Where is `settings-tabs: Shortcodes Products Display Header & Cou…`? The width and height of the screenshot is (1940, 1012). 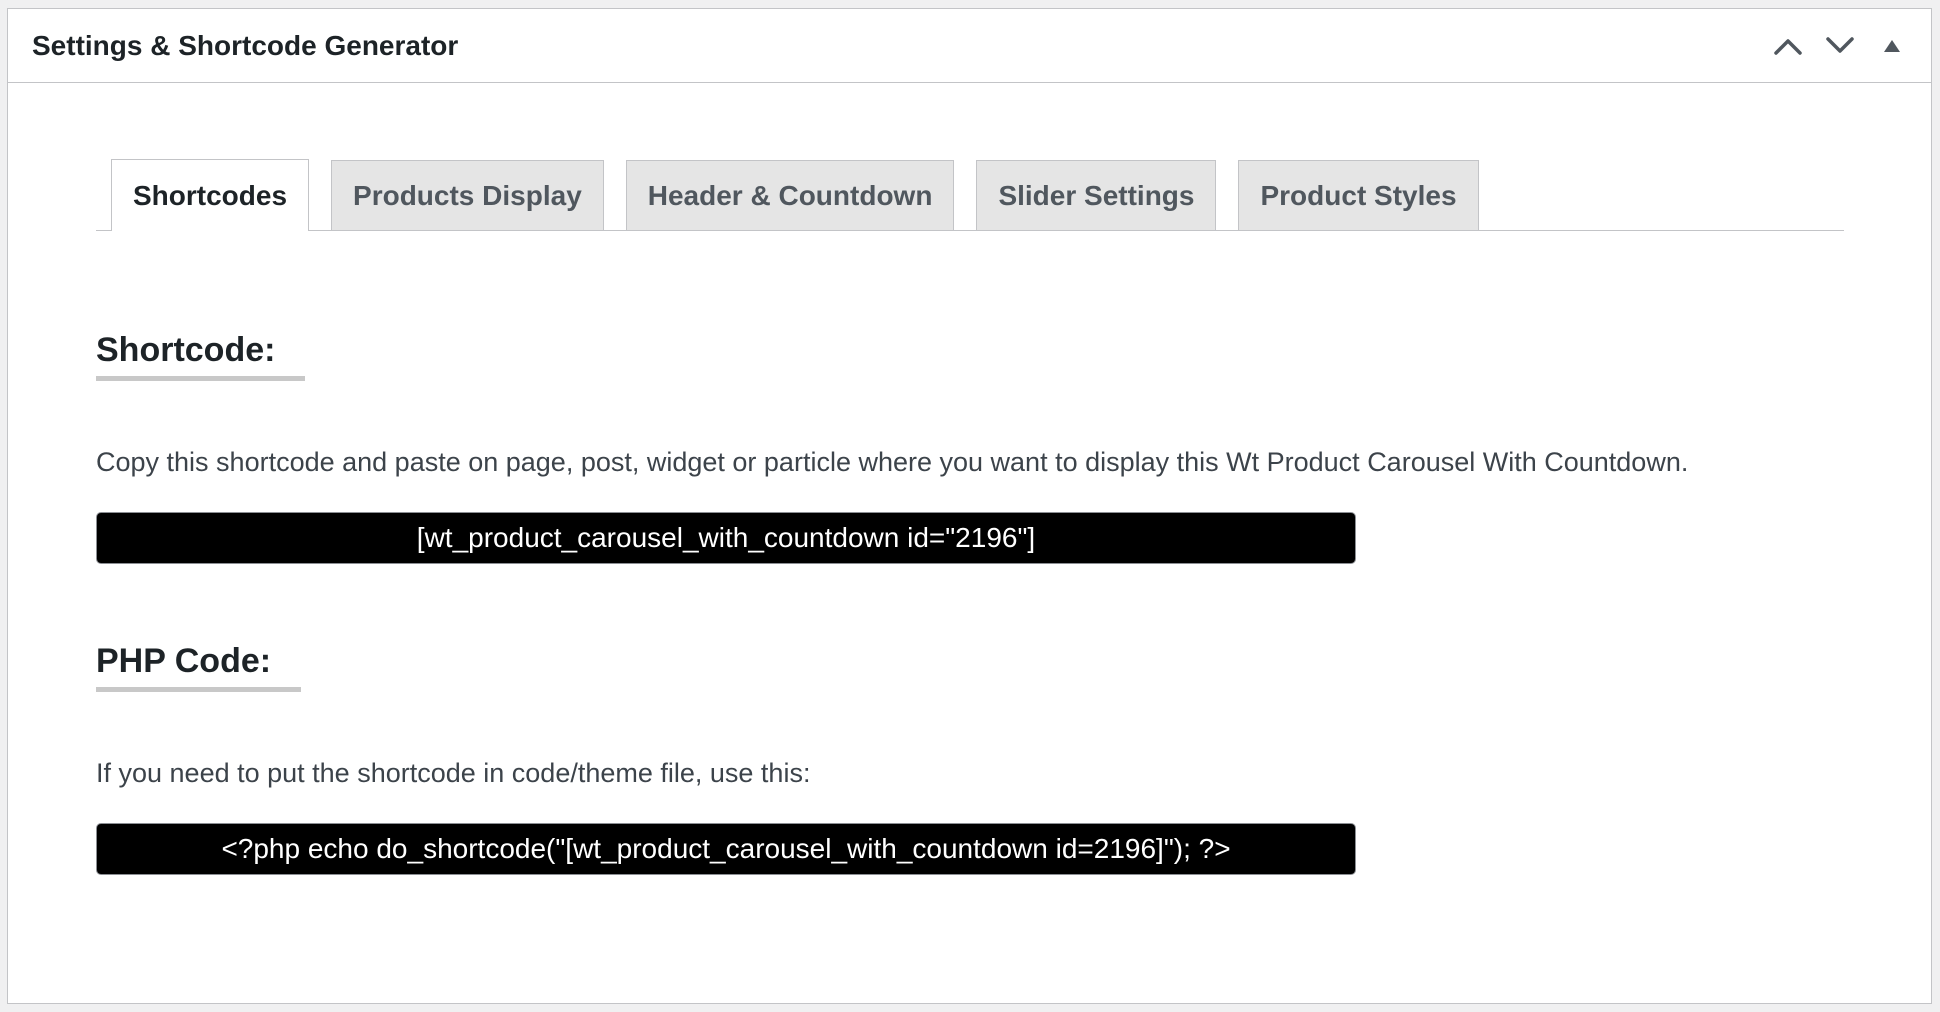
settings-tabs: Shortcodes Products Display Header & Cou… is located at coordinates (970, 195).